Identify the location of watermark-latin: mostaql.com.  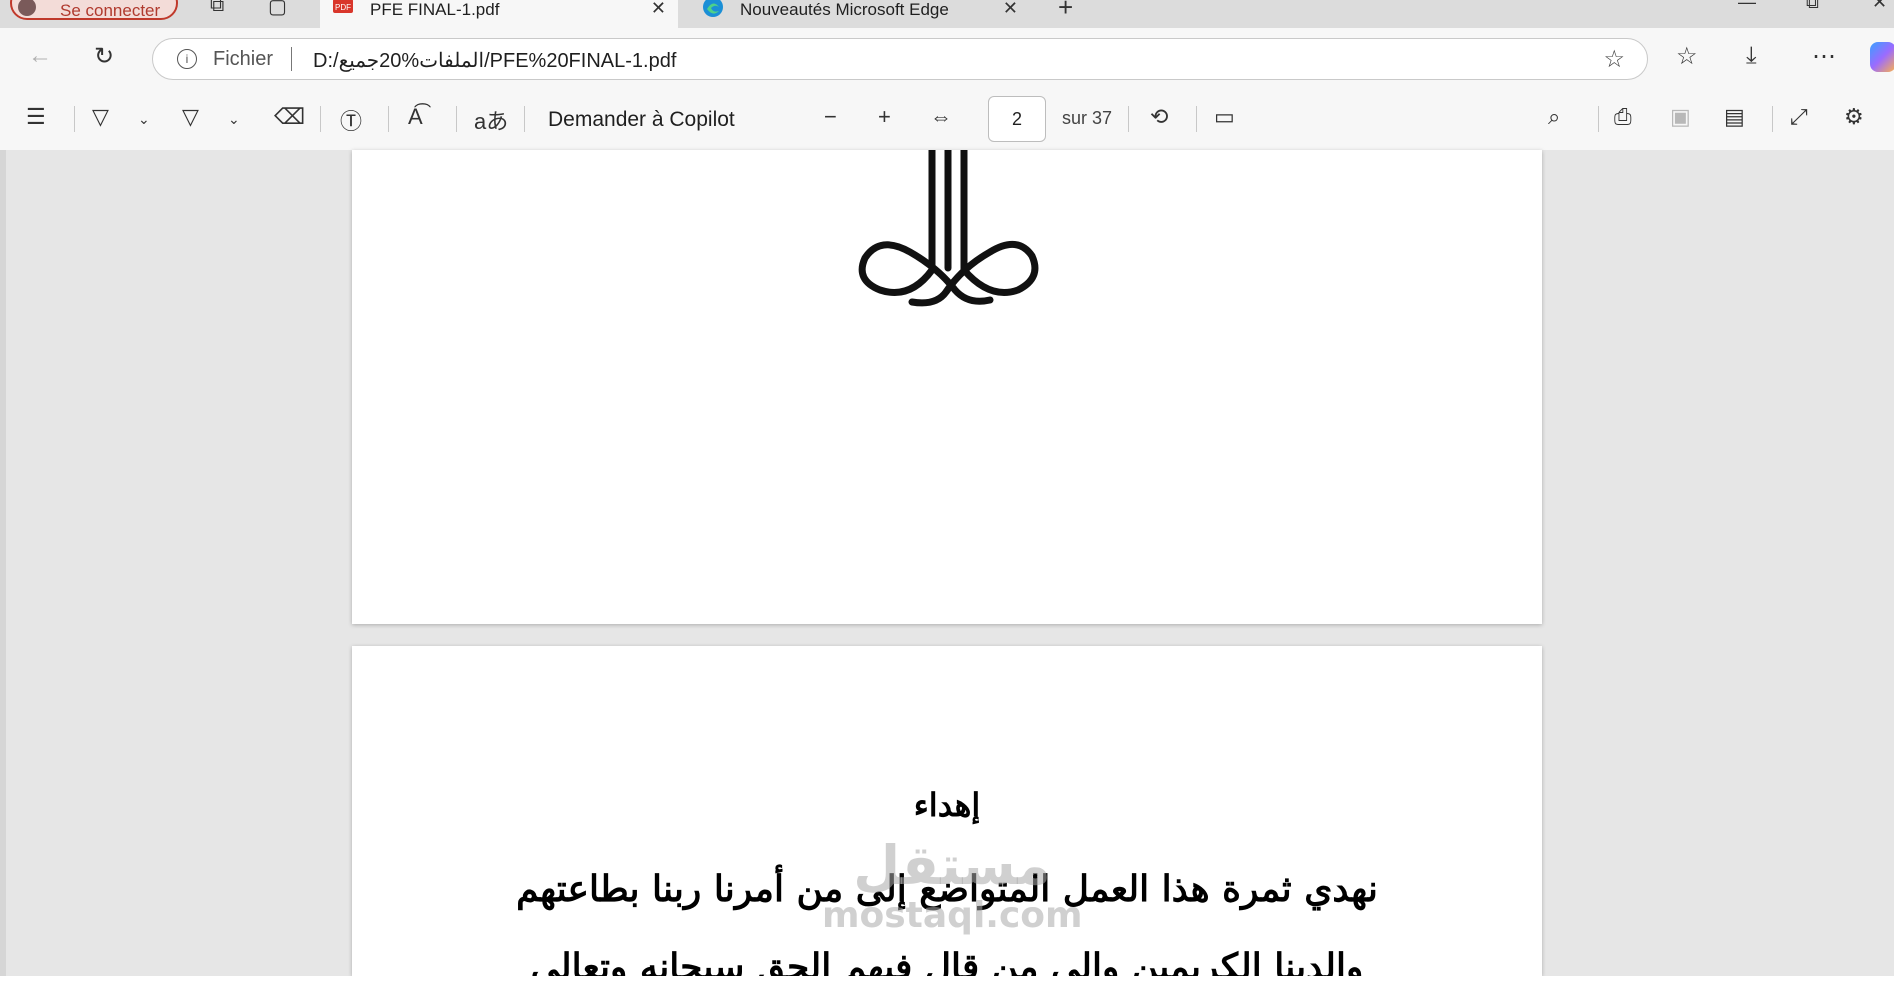
(952, 915).